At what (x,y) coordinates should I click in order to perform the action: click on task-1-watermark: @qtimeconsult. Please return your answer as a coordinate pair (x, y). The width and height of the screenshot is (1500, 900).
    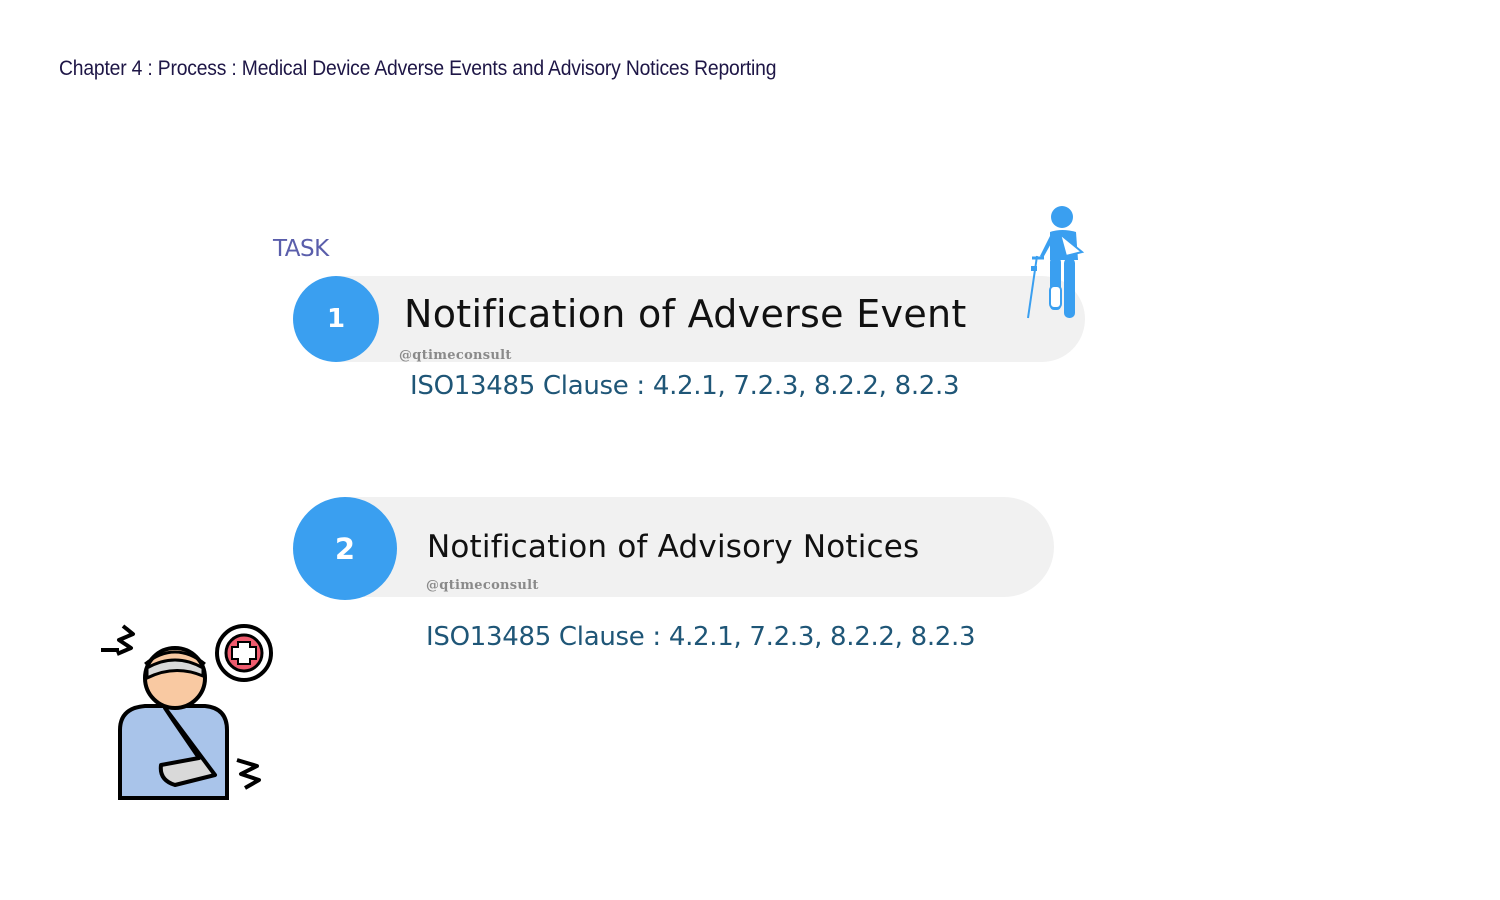
    Looking at the image, I should click on (455, 355).